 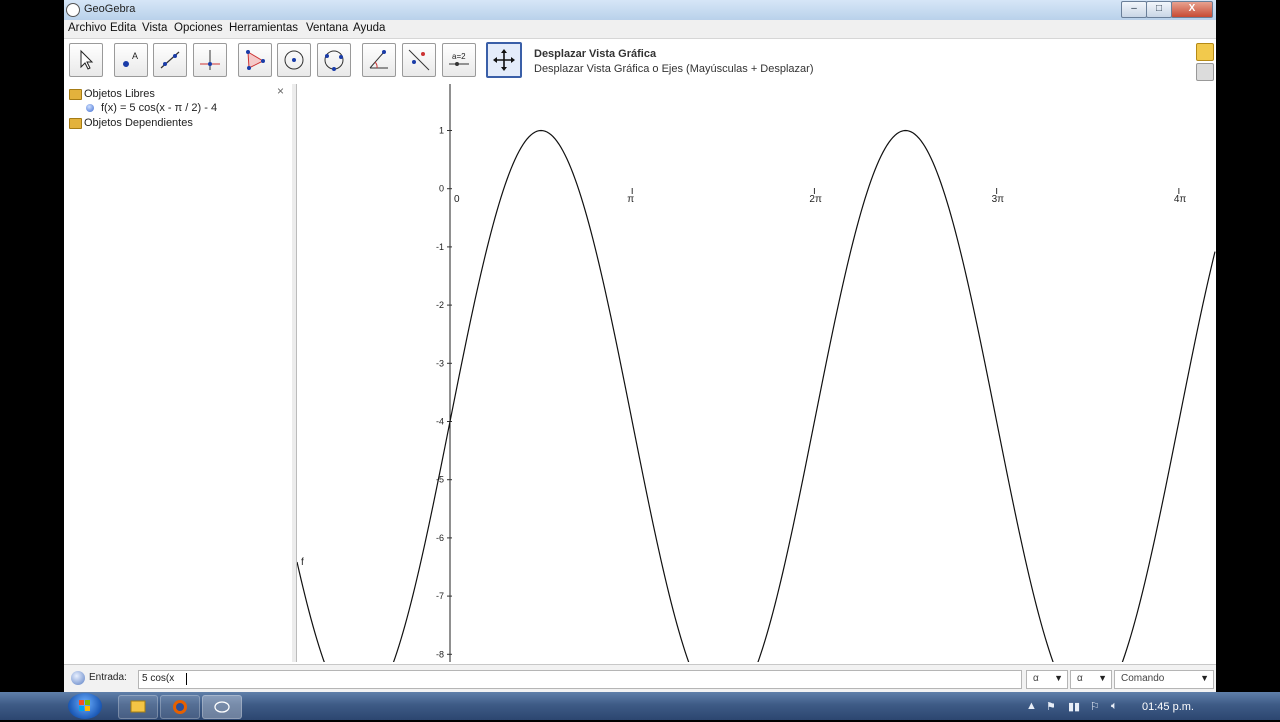 What do you see at coordinates (440, 596) in the screenshot?
I see `y-tick-label: -7` at bounding box center [440, 596].